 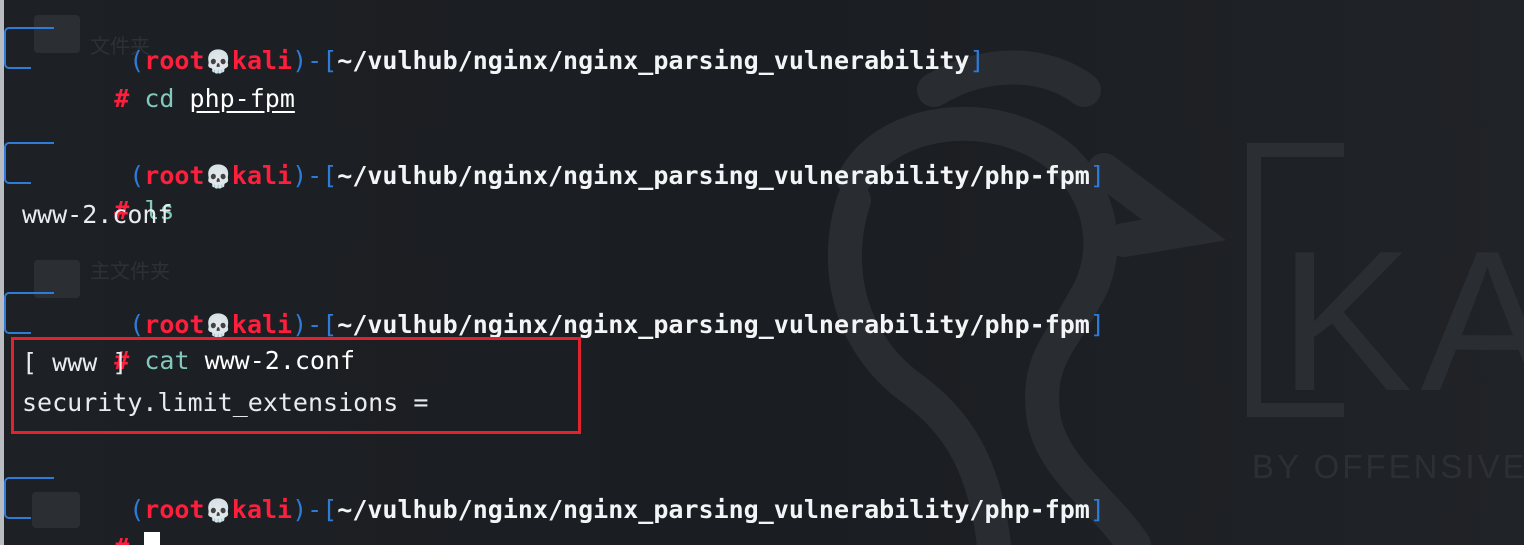 What do you see at coordinates (97, 214) in the screenshot?
I see `ls-output: www-2.conf` at bounding box center [97, 214].